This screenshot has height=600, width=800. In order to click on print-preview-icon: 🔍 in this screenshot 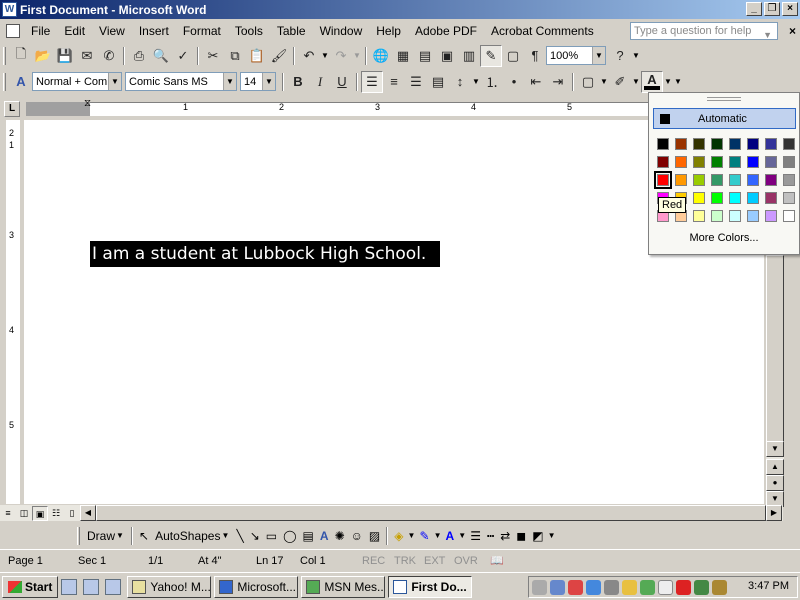, I will do `click(161, 56)`.